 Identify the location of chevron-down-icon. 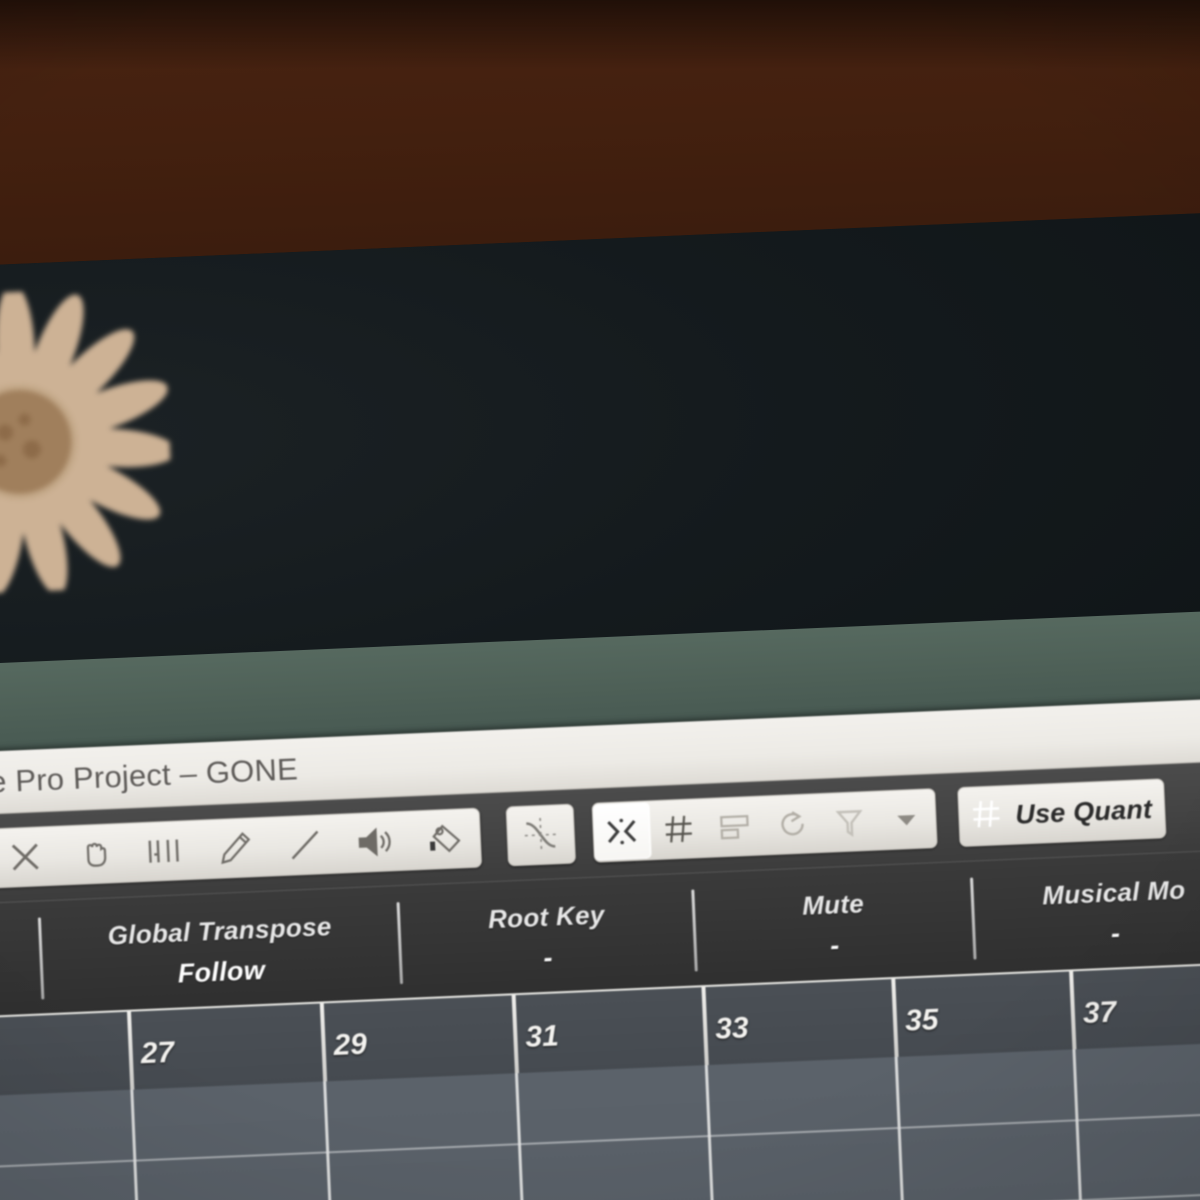
(906, 819).